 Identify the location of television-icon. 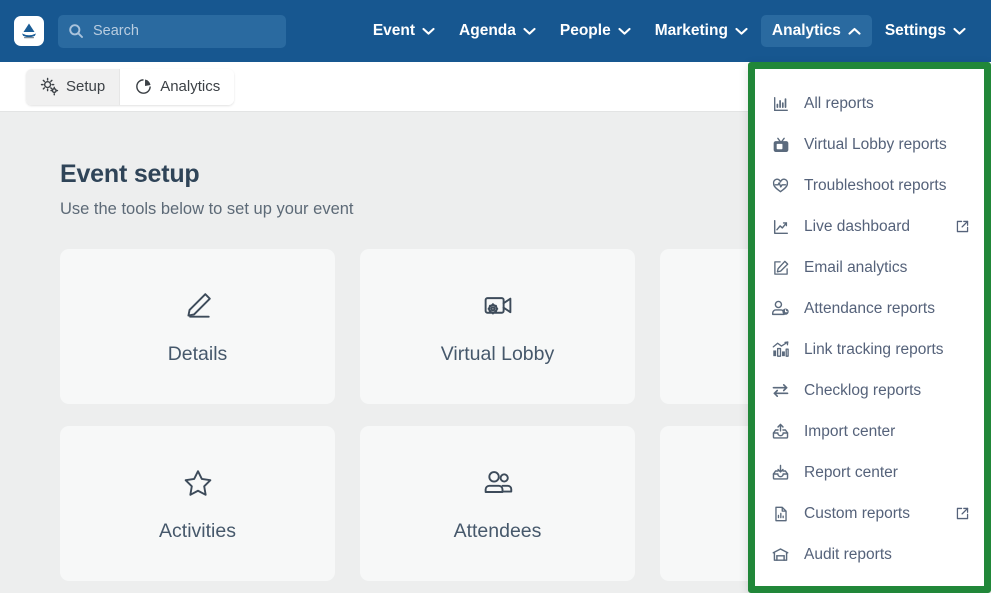
(780, 144).